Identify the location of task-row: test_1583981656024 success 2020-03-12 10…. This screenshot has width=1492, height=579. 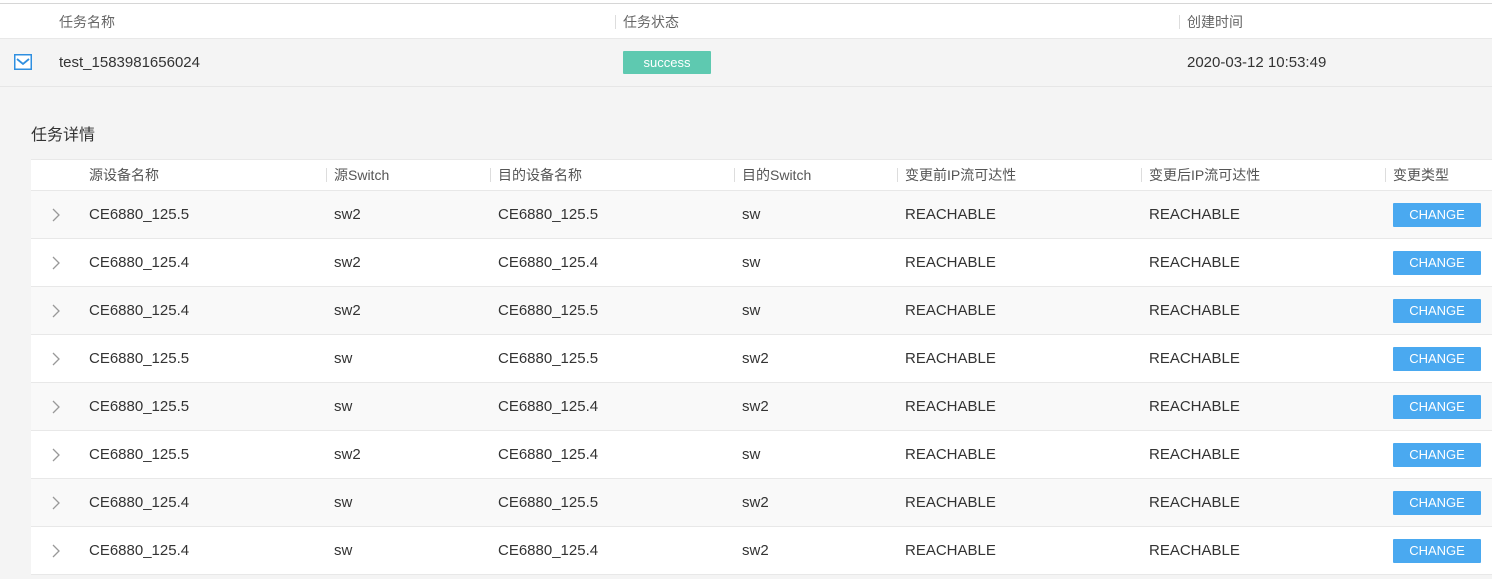
(746, 63).